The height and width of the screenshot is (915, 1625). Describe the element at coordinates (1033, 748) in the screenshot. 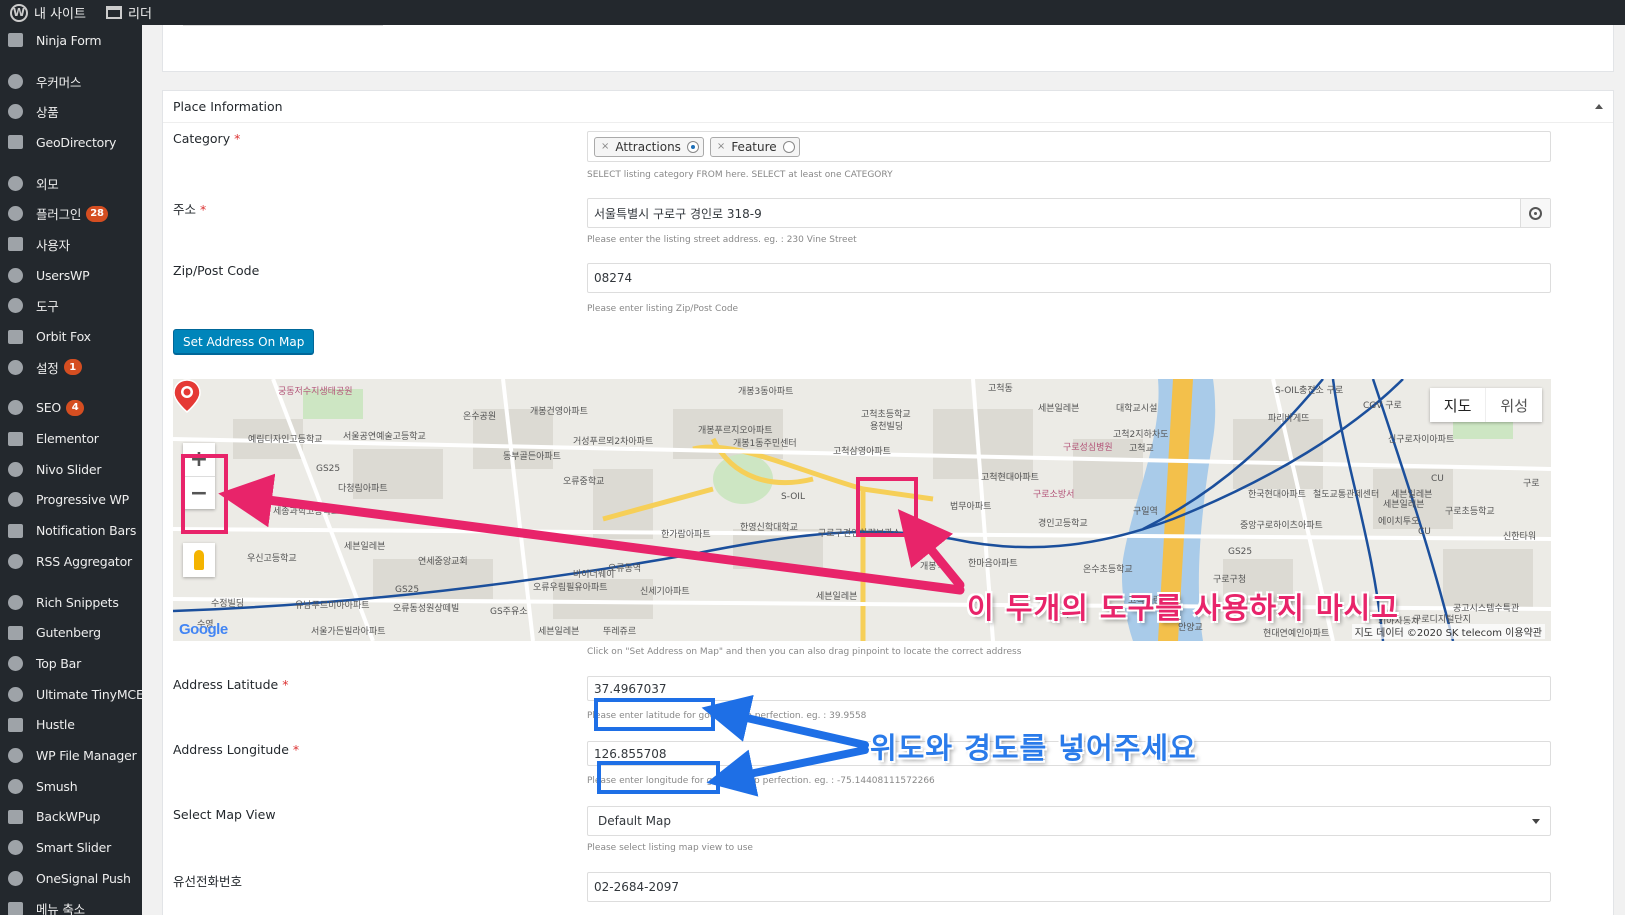

I see `annotation-lat-lng: 위도와 경도를 넣어주세요` at that location.